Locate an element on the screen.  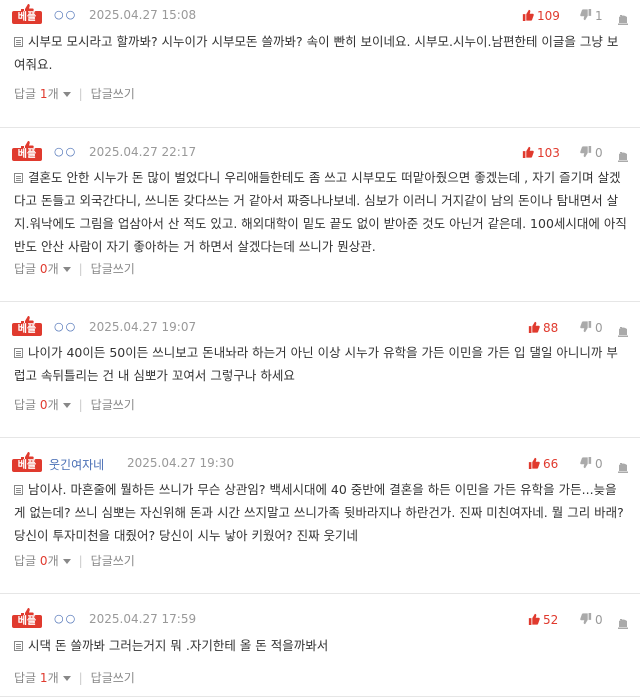
like-button: 52 is located at coordinates (543, 620).